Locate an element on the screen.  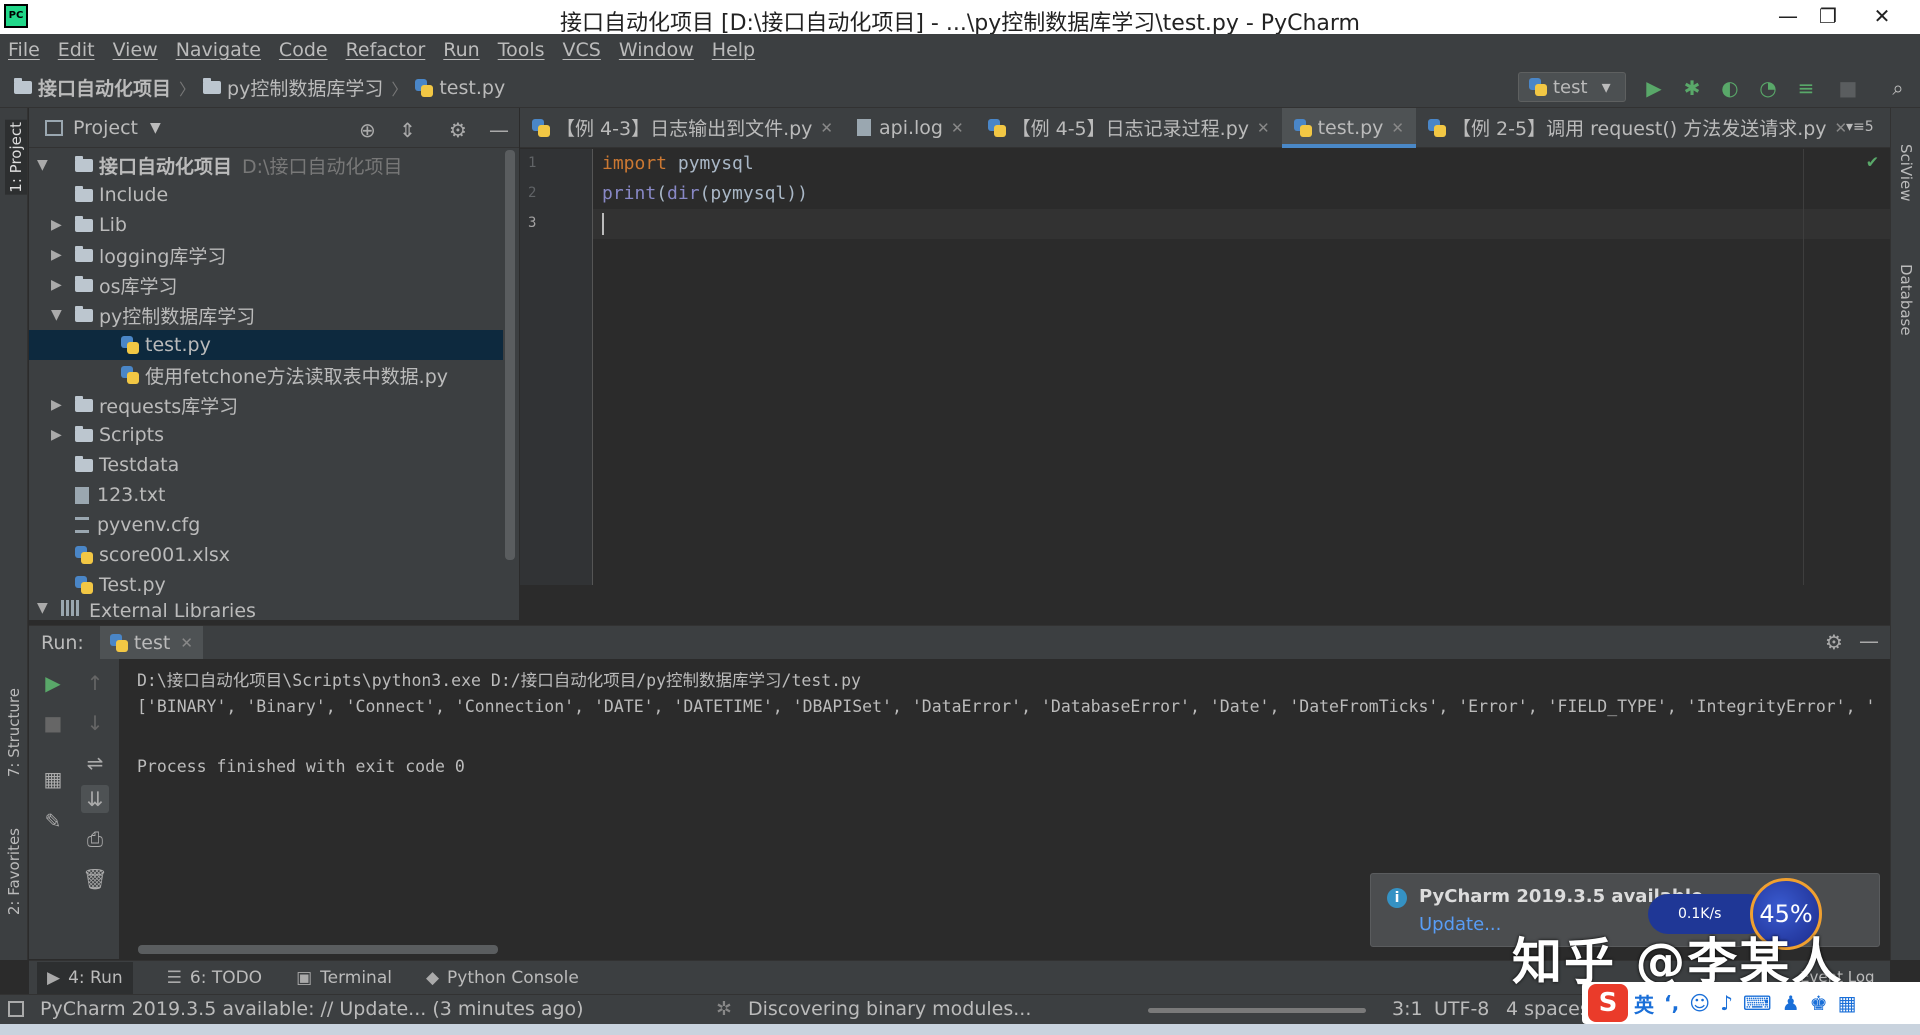
tree-item-test-upper: Test.py is located at coordinates (266, 585).